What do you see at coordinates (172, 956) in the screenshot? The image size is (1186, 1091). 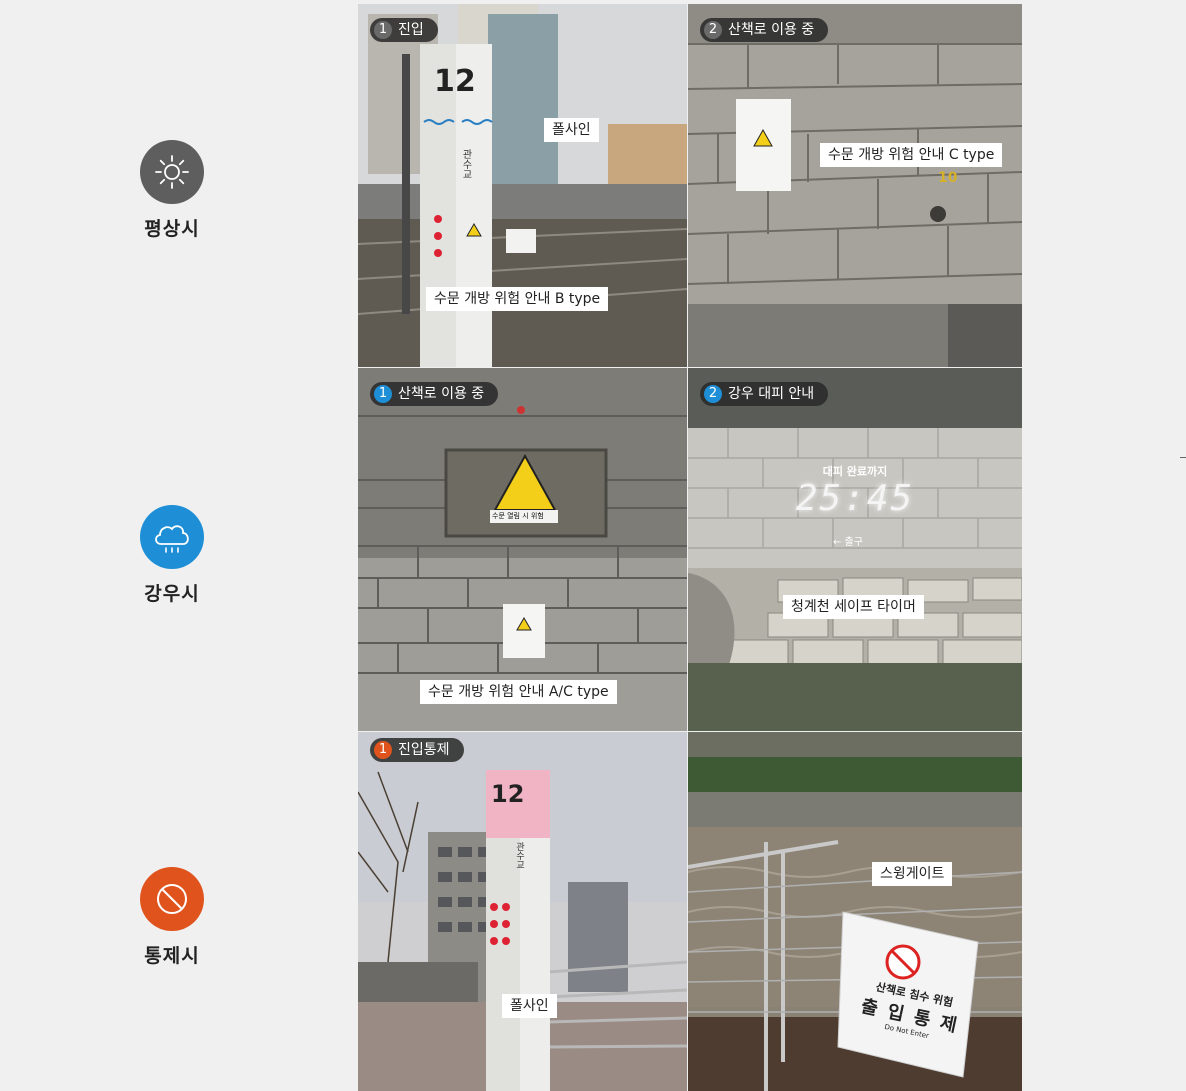 I see `mode-label: 통제시` at bounding box center [172, 956].